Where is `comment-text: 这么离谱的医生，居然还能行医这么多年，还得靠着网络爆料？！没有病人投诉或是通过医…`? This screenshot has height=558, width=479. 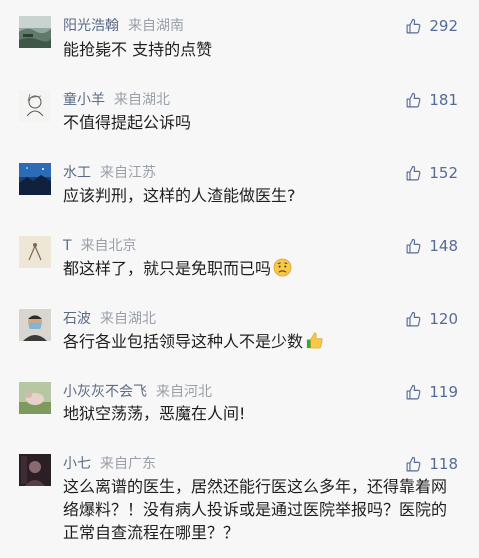 comment-text: 这么离谱的医生，居然还能行医这么多年，还得靠着网络爆料？！没有病人投诉或是通过医… is located at coordinates (255, 509).